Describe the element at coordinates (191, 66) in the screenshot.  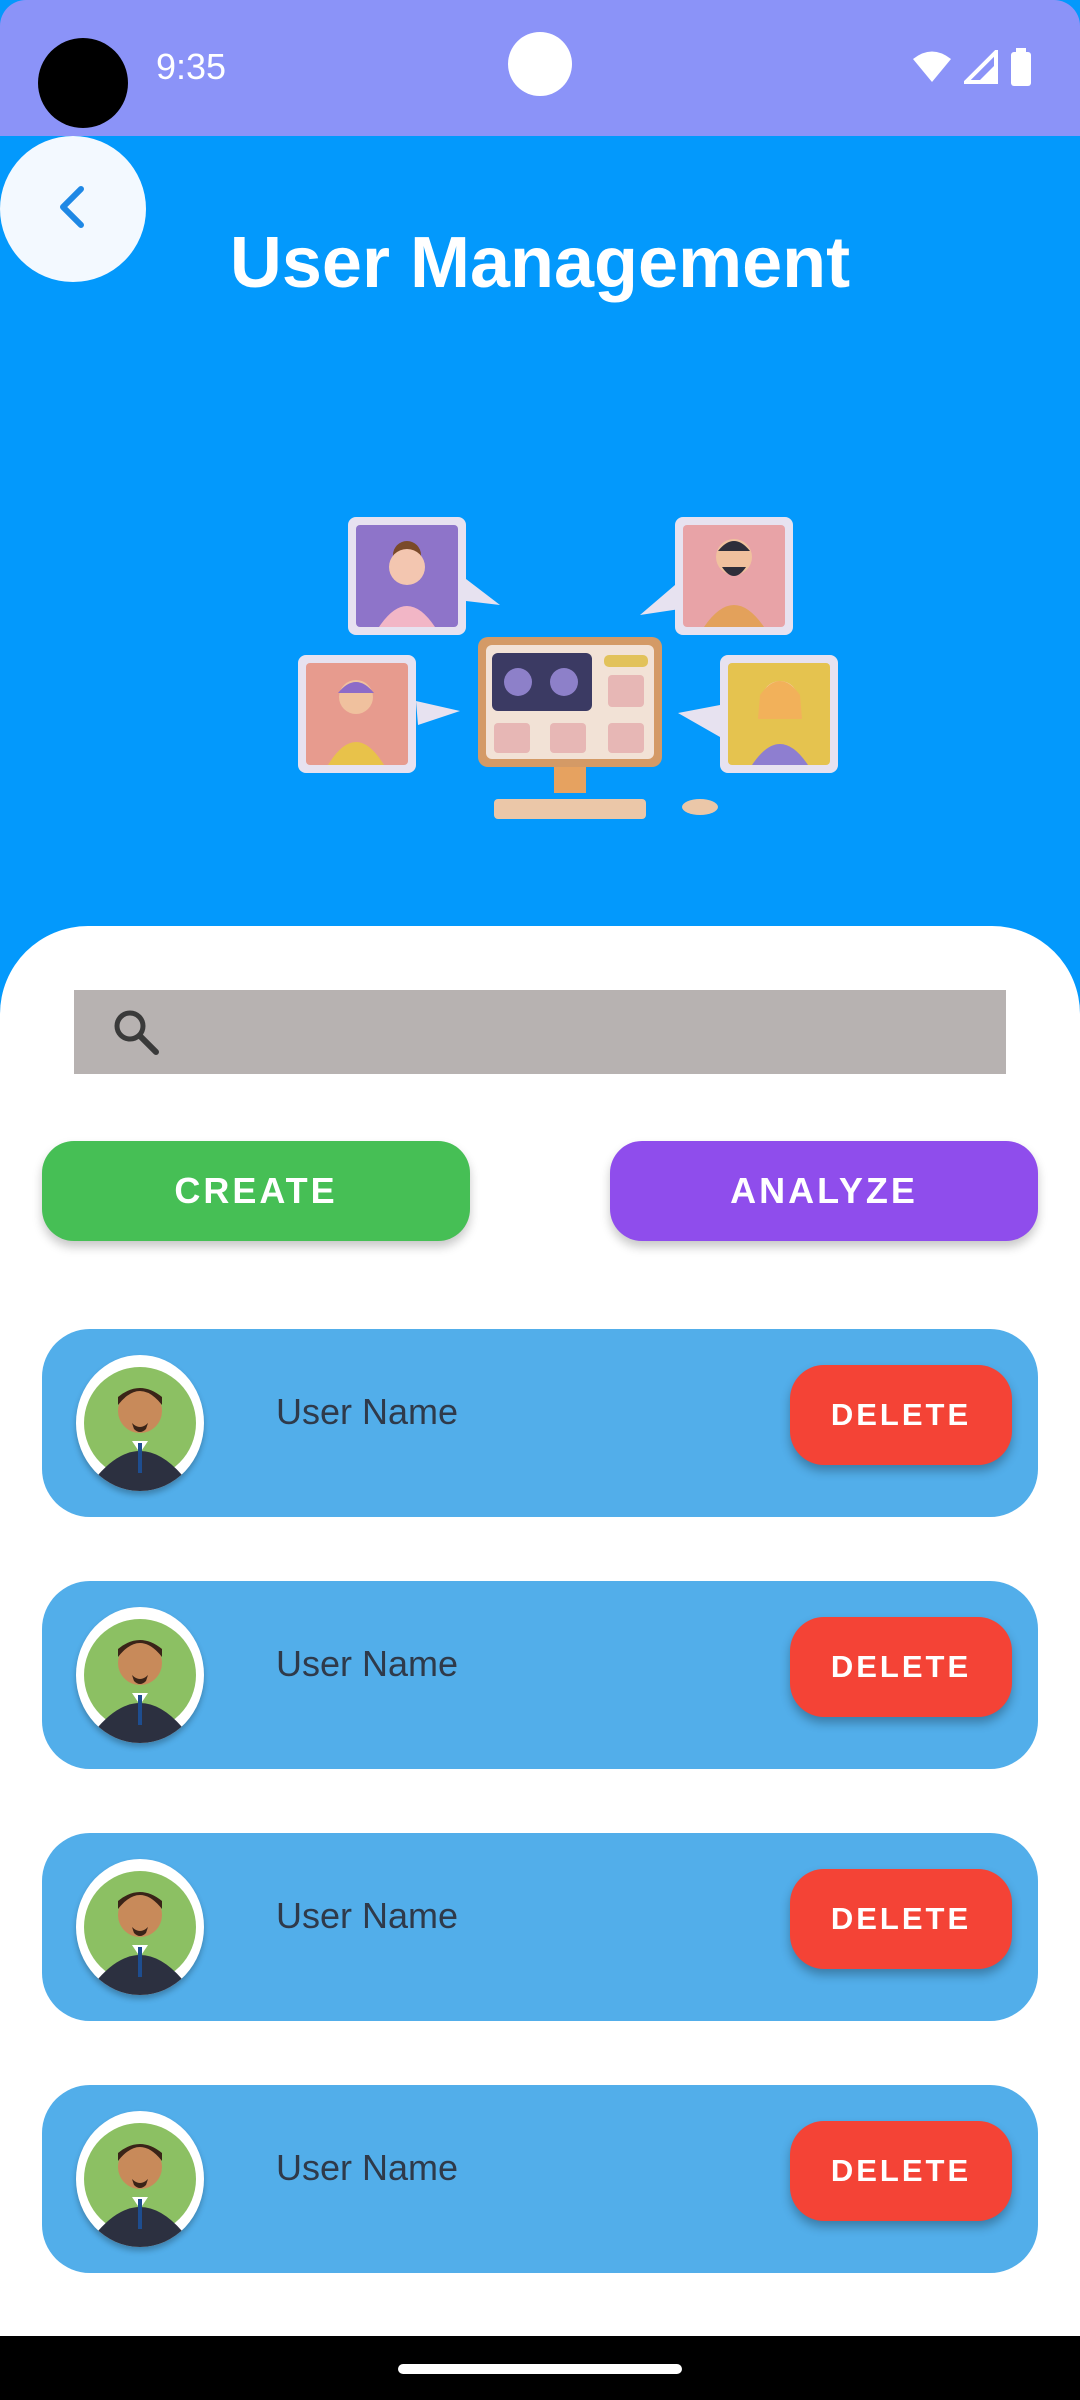
I see `status-time: 9:35` at that location.